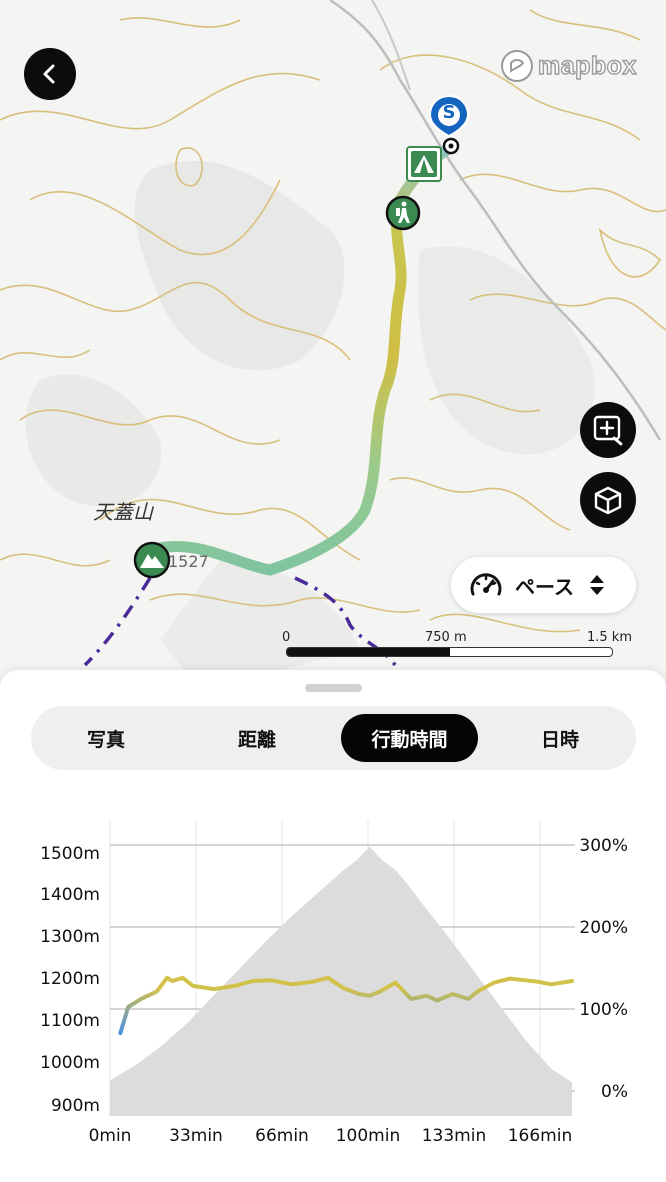  What do you see at coordinates (597, 585) in the screenshot?
I see `up-down-arrows-icon` at bounding box center [597, 585].